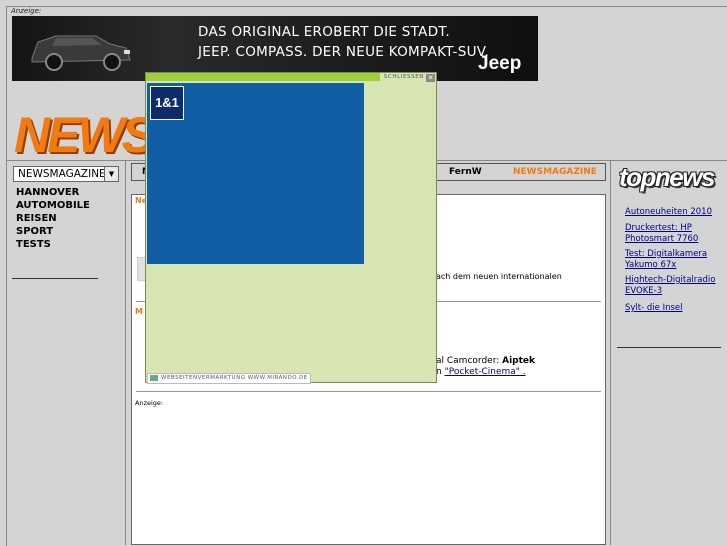 This screenshot has height=546, width=727. Describe the element at coordinates (672, 212) in the screenshot. I see `topnews-link-autoneuheiten: Autoneuheiten 2010` at that location.